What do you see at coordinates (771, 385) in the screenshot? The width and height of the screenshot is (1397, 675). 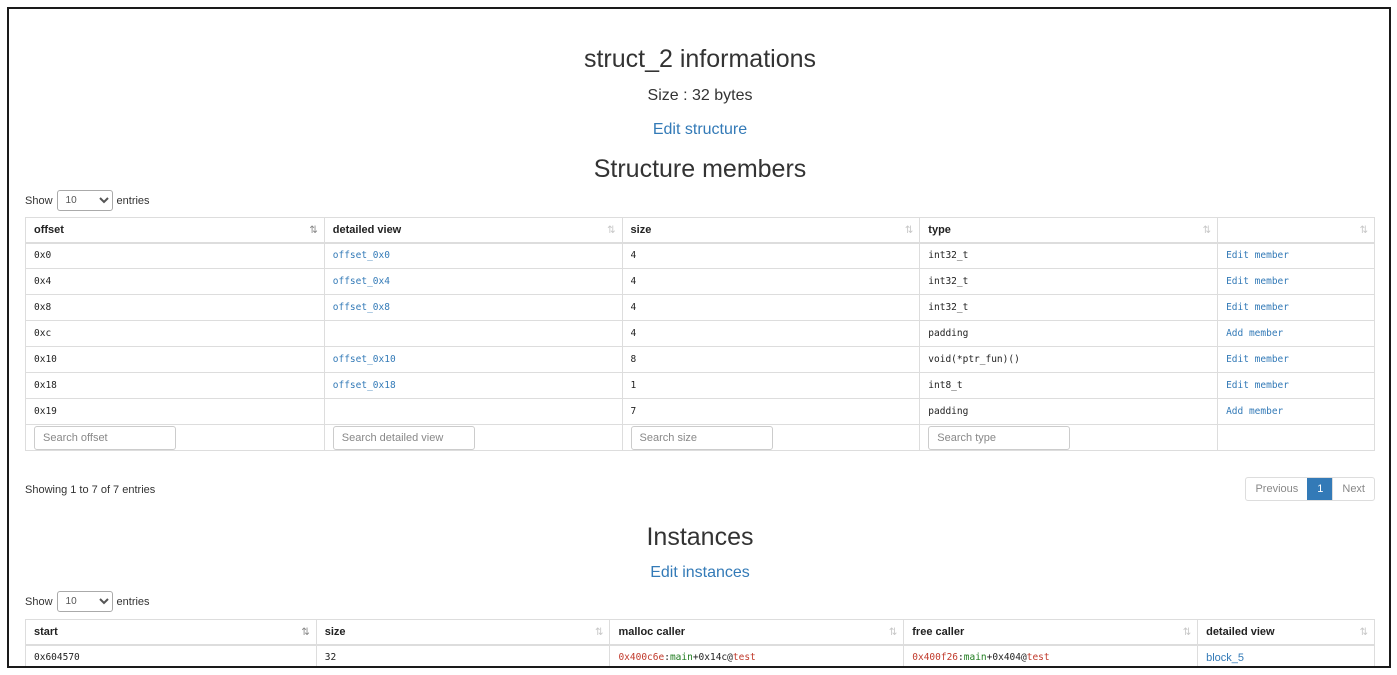 I see `size-cell: 1` at bounding box center [771, 385].